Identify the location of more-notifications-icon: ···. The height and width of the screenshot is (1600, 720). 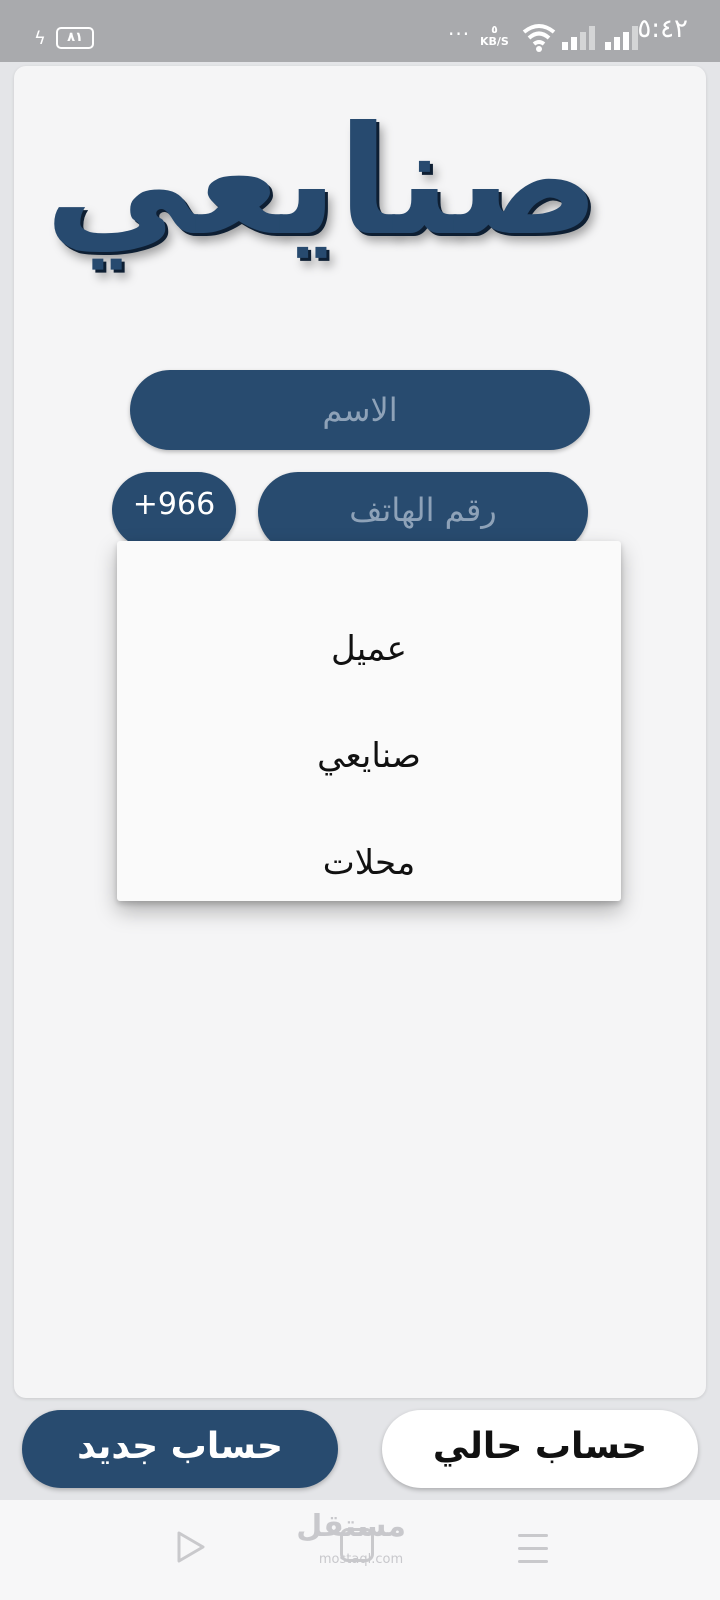
(459, 34).